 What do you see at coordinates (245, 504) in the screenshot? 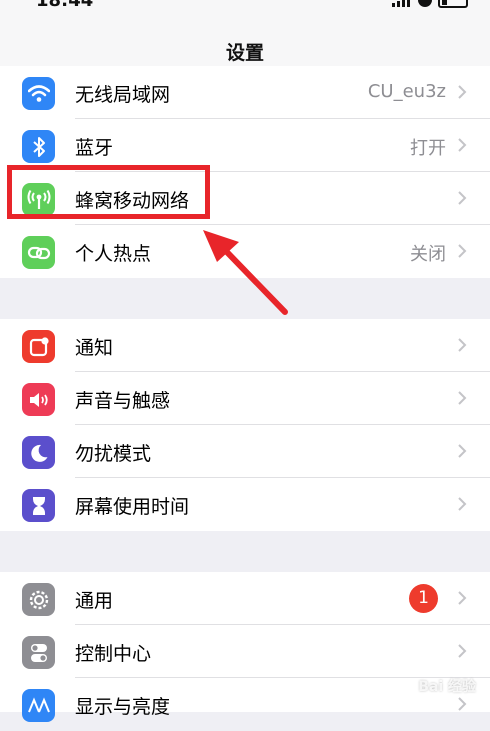
I see `row-screen-time: 屏幕使用时间` at bounding box center [245, 504].